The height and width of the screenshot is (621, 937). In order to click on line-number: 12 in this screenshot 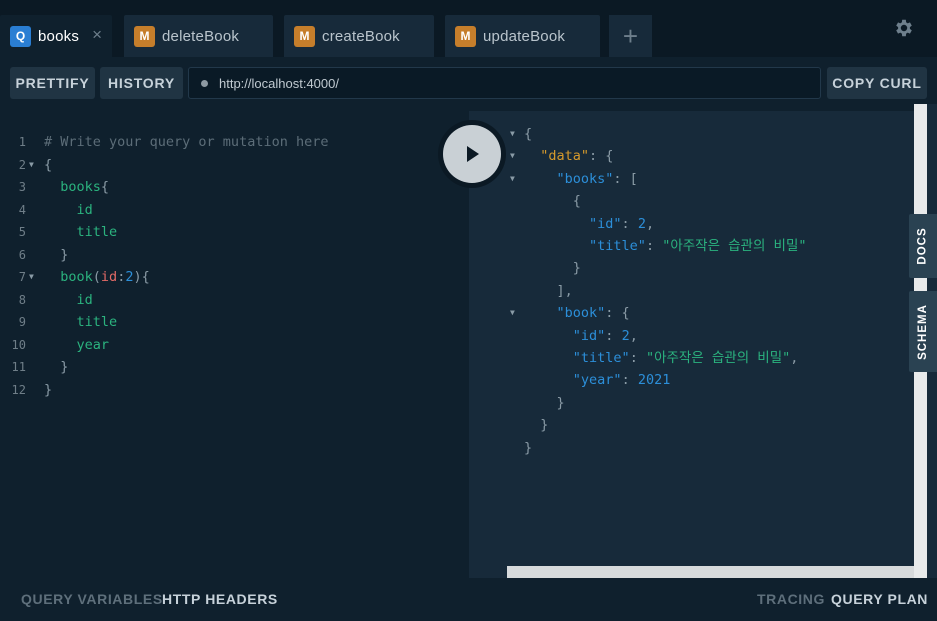, I will do `click(18, 389)`.